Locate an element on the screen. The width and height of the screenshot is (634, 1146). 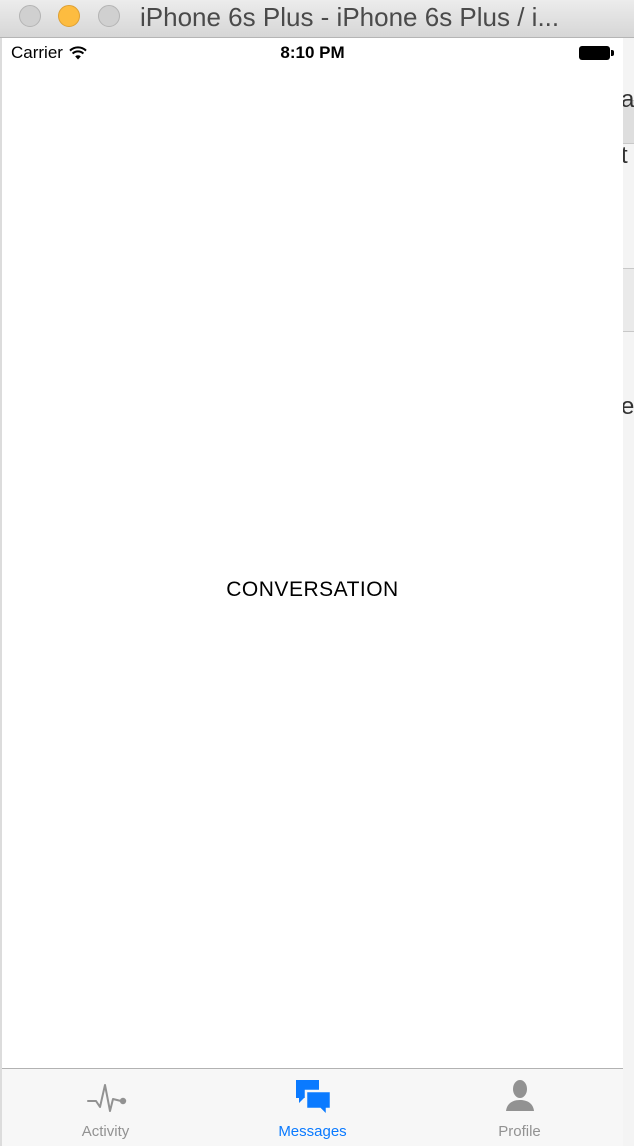
status-time: 8:10 PM is located at coordinates (312, 52).